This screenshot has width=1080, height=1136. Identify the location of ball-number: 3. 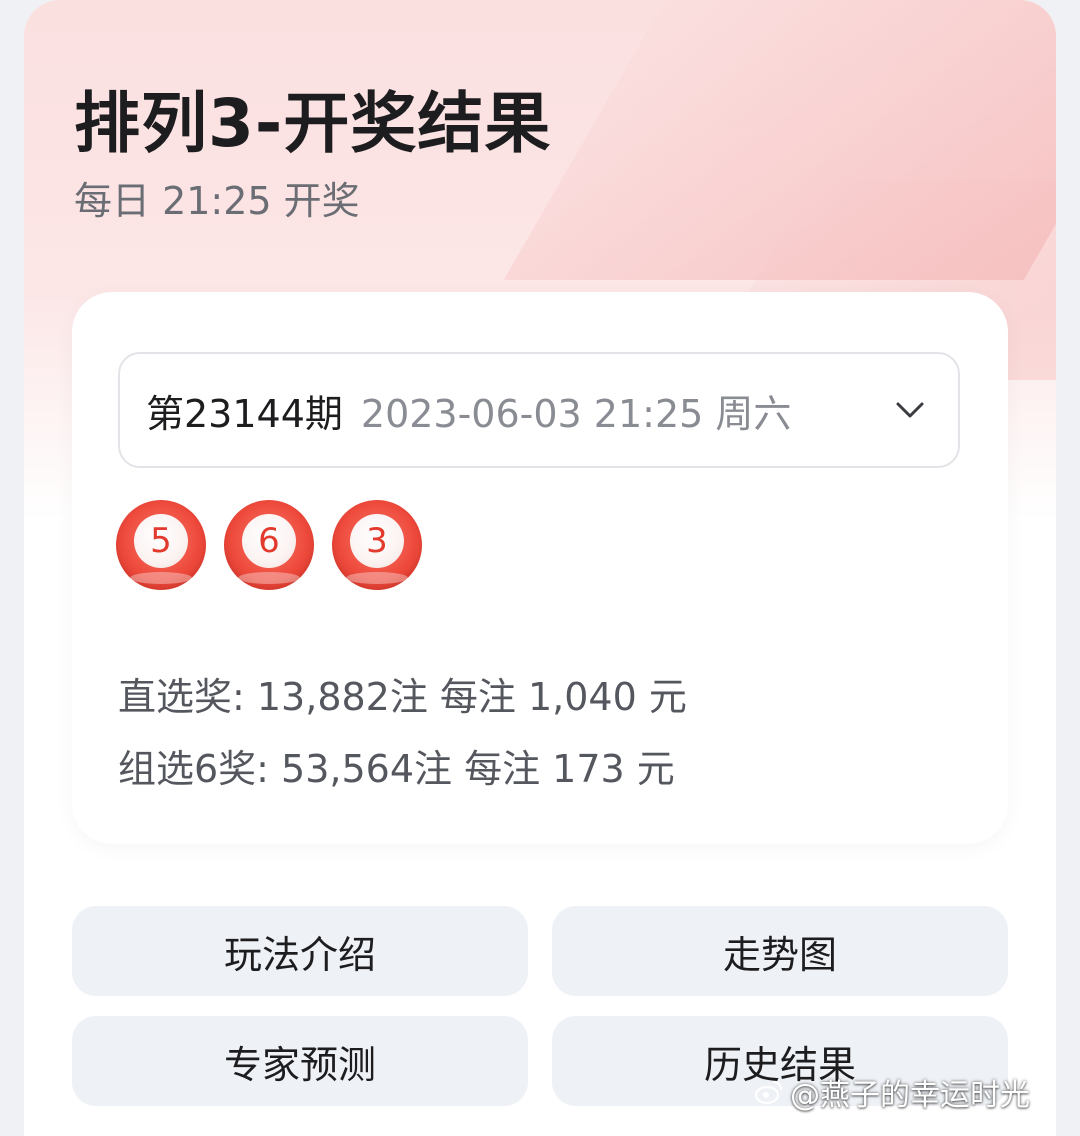
(377, 541).